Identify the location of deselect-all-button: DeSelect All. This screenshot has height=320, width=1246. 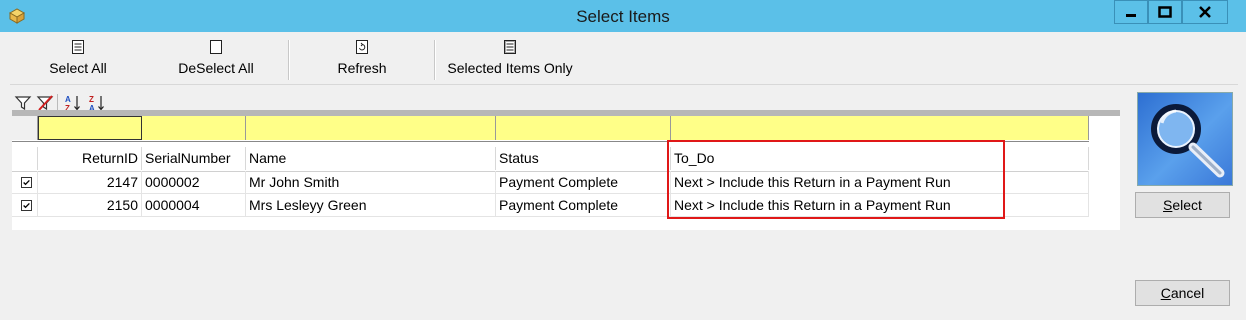
(216, 60).